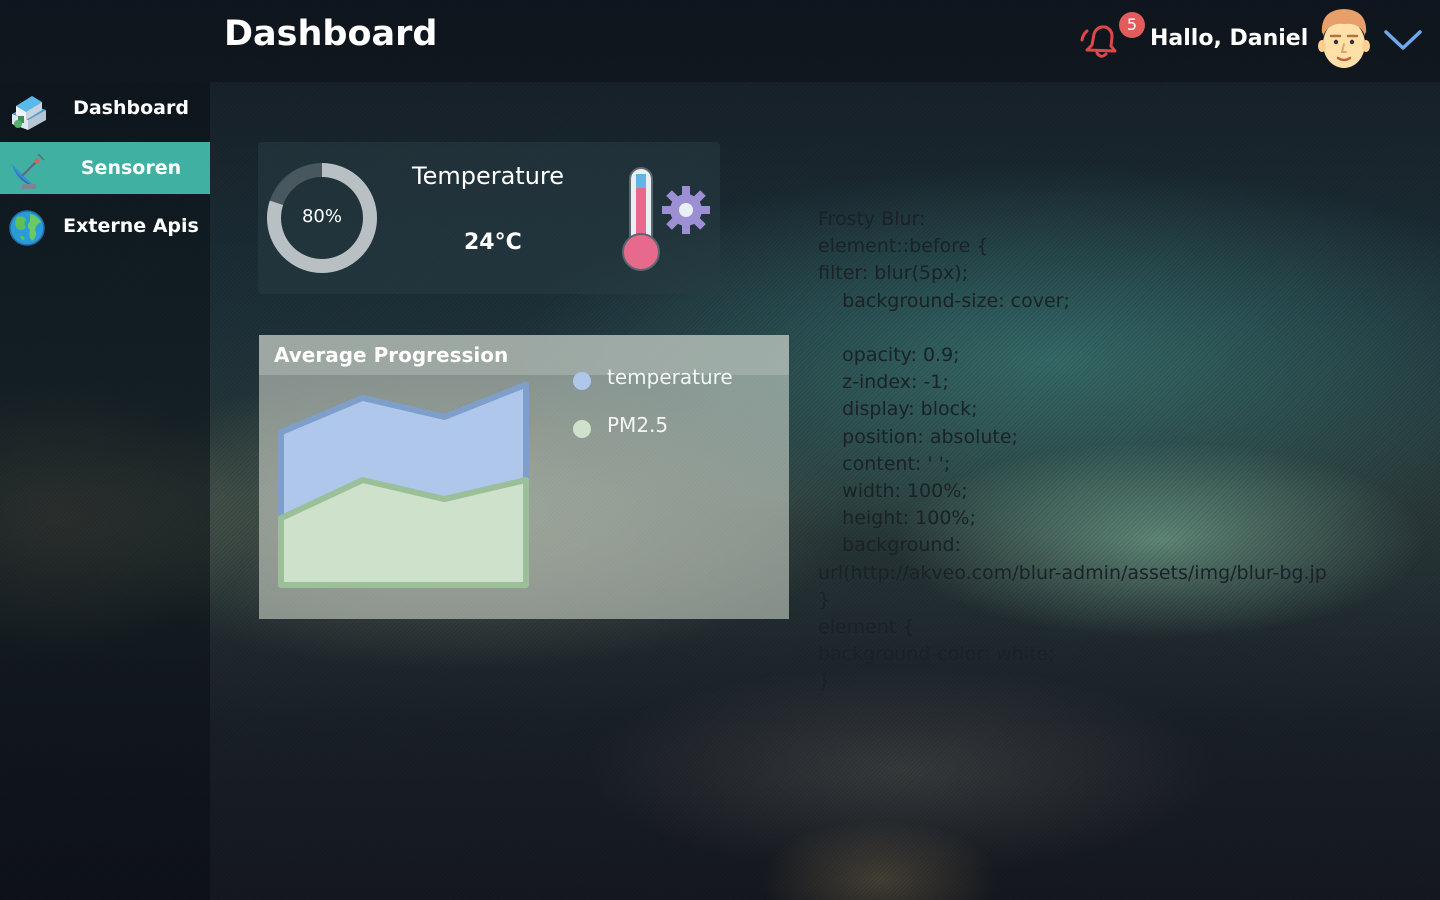 This screenshot has width=1440, height=900. I want to click on average-progression-card: Average Progression temperature PM2.5, so click(524, 477).